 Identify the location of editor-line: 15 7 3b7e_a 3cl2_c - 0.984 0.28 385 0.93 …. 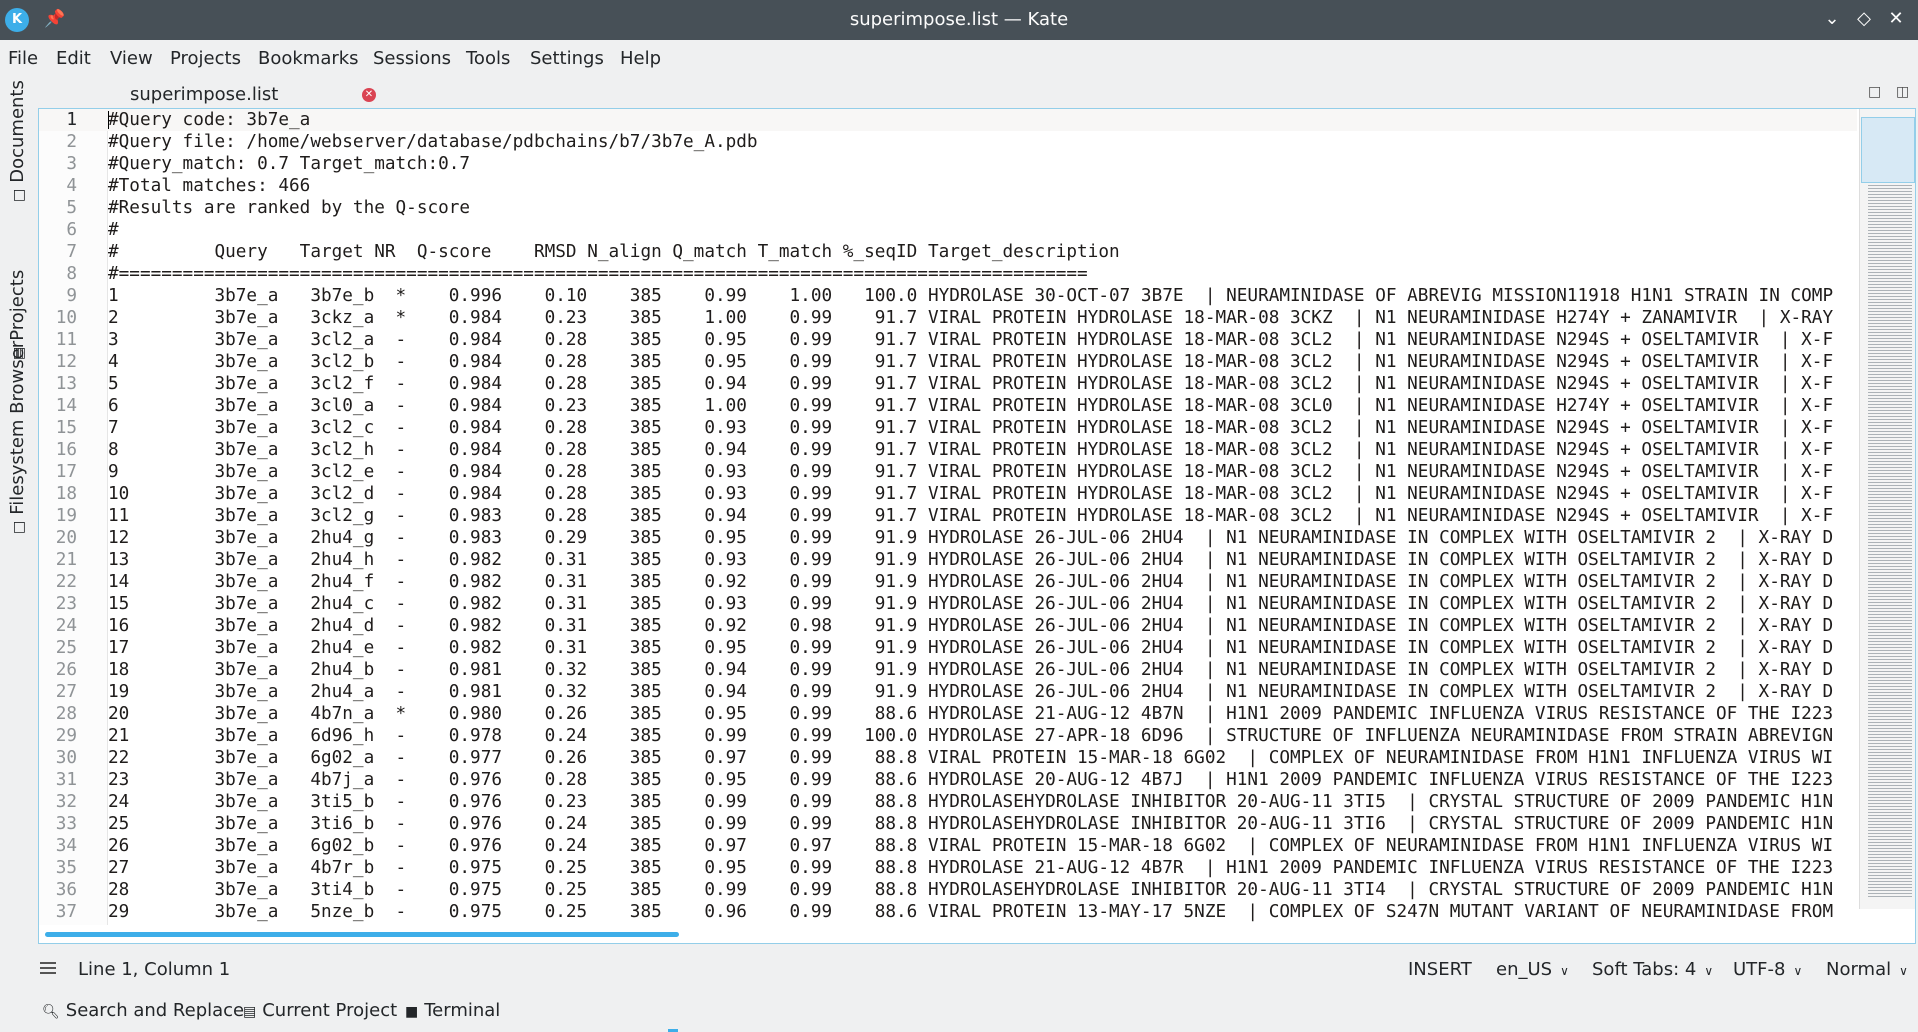
(936, 428).